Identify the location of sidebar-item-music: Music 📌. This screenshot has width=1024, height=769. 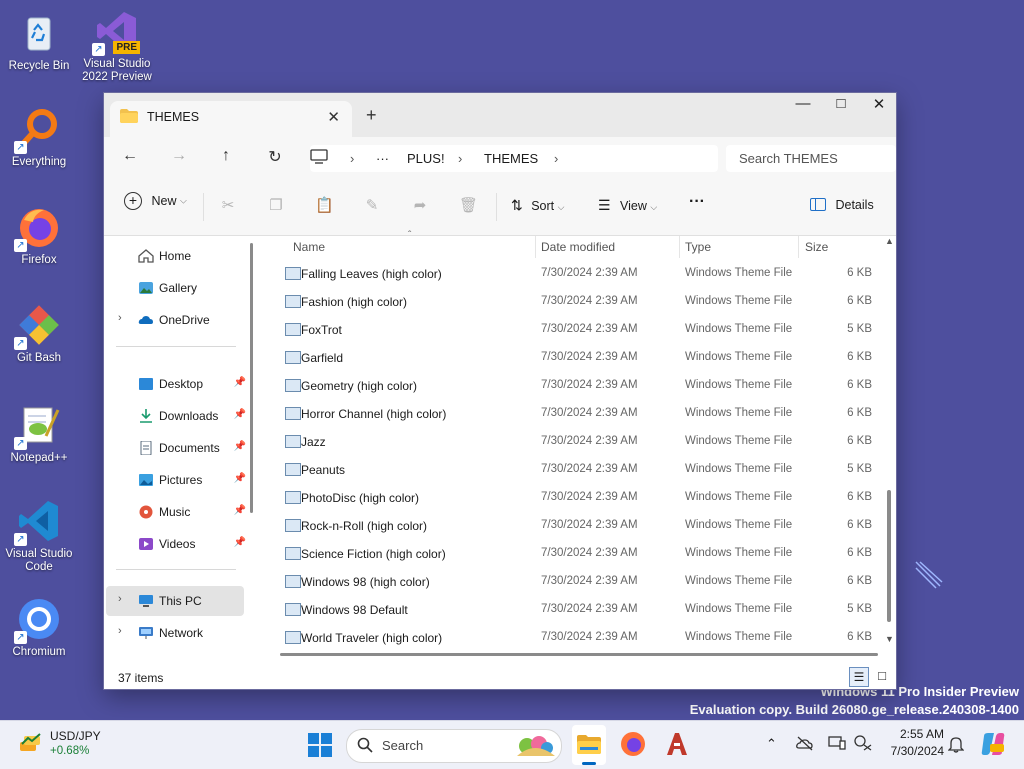
(176, 512).